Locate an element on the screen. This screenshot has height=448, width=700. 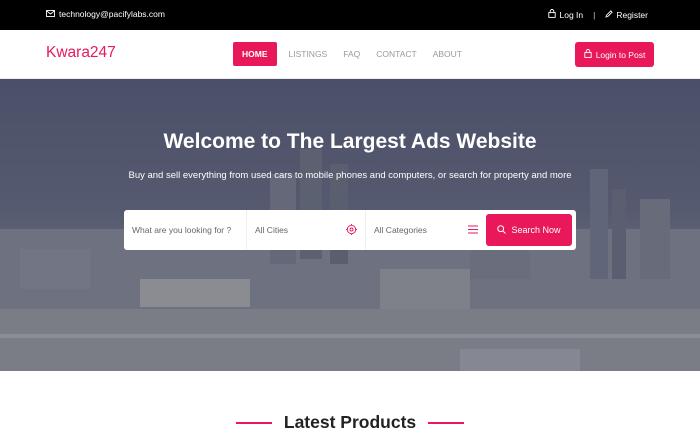
nav-home: HOME is located at coordinates (255, 54).